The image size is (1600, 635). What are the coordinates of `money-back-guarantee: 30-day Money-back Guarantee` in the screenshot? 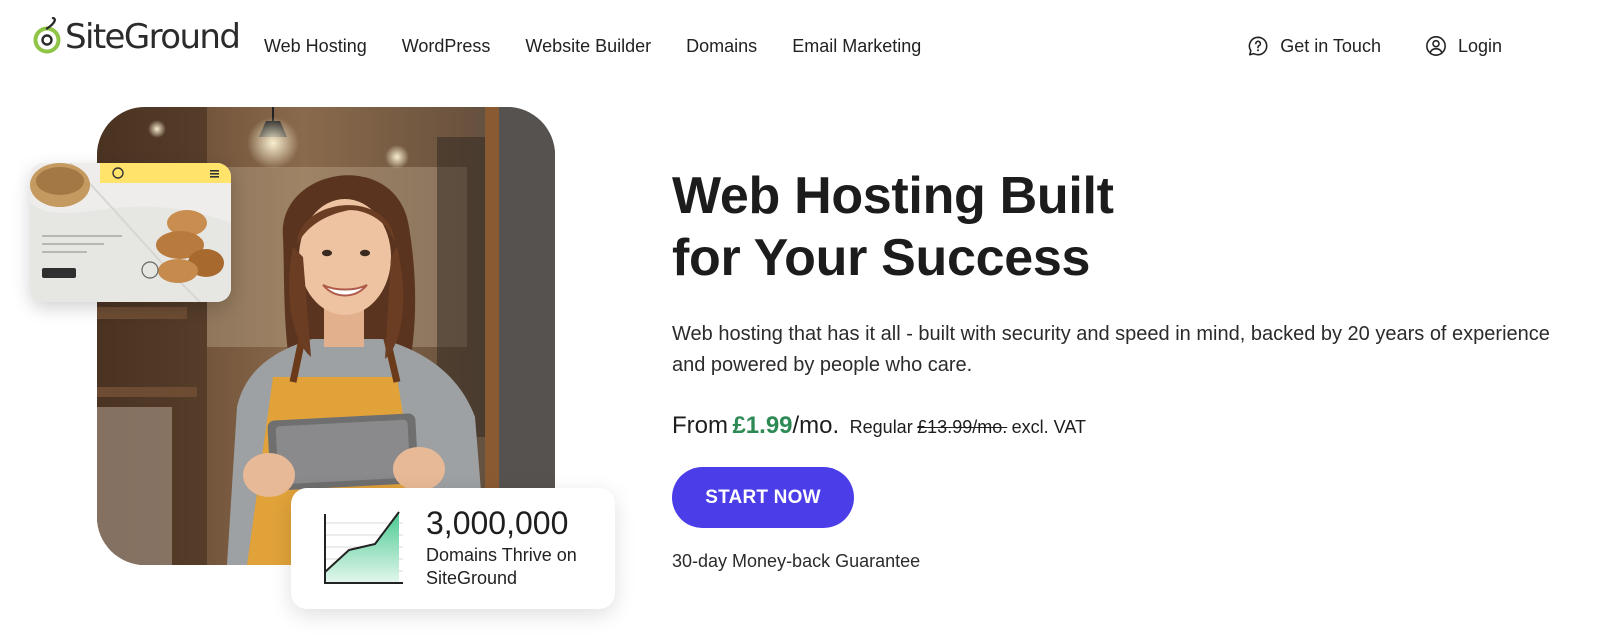 It's located at (796, 561).